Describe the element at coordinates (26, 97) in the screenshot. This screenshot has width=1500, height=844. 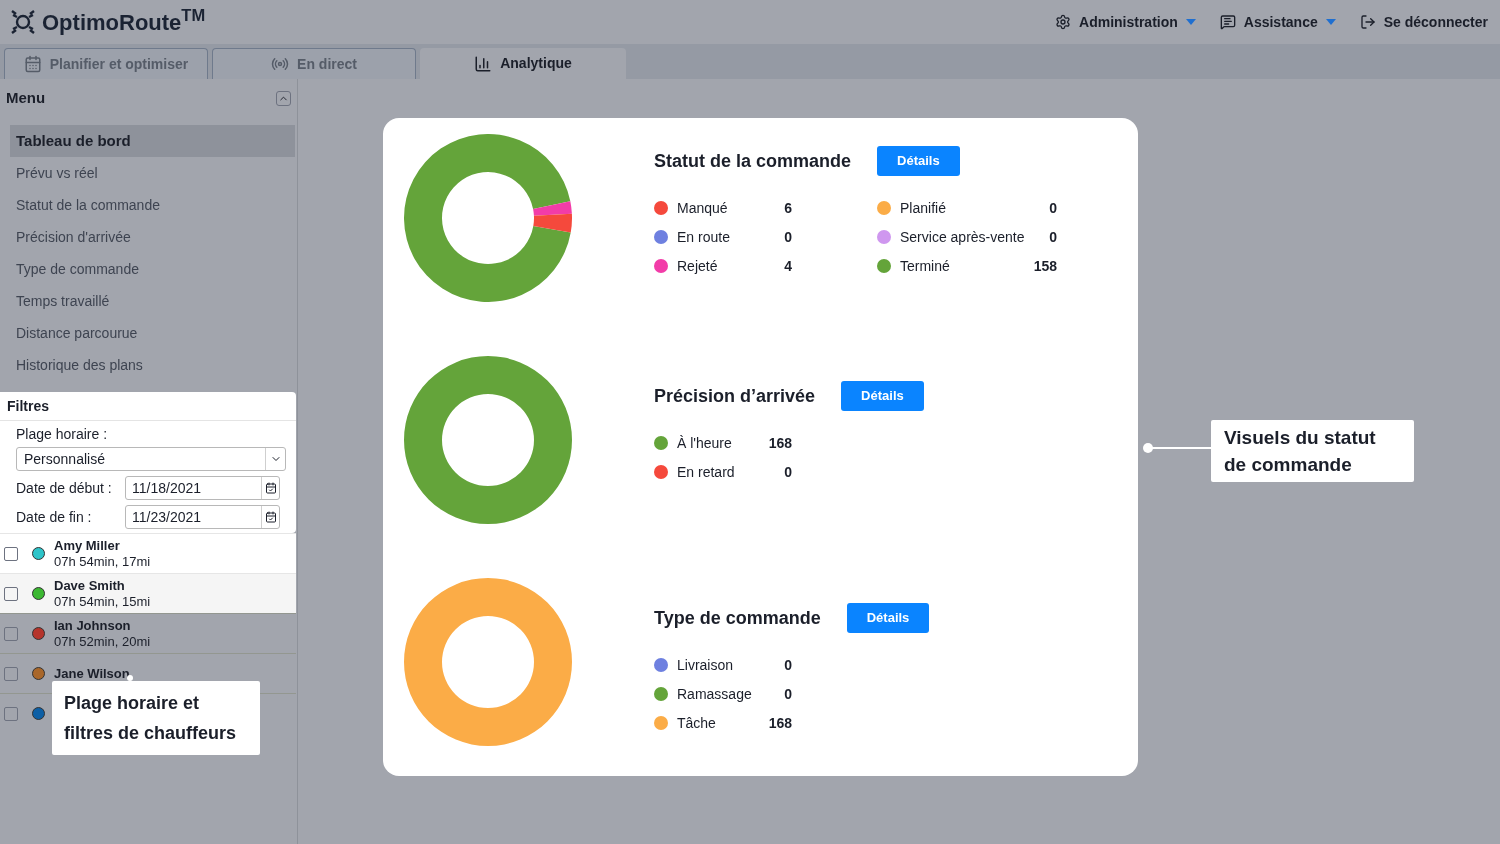
I see `sidebar-title: Menu` at that location.